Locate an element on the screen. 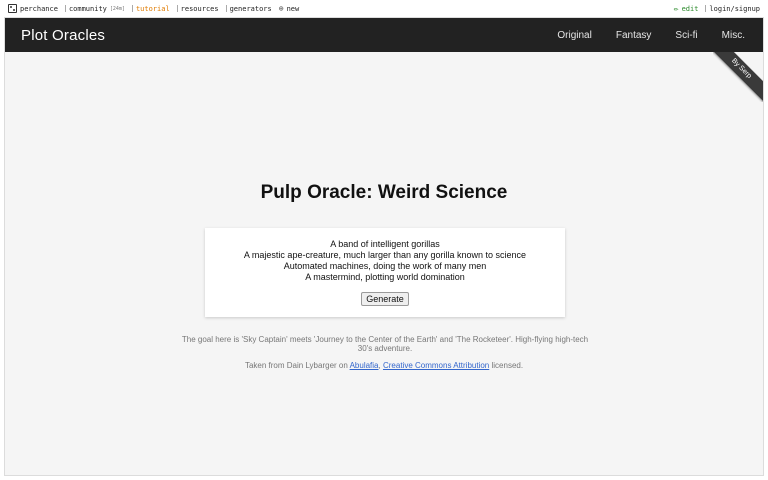 This screenshot has width=768, height=480. nav-links: Original Fantasy Sci-fi Misc. is located at coordinates (646, 35).